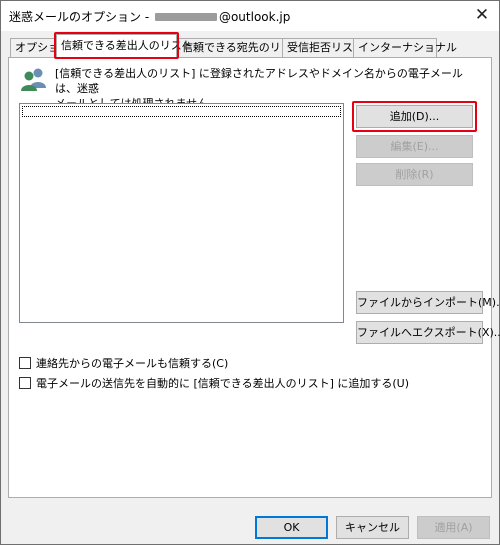  Describe the element at coordinates (124, 46) in the screenshot. I see `tab-safe-senders: 信頼できる差出人のリスト` at that location.